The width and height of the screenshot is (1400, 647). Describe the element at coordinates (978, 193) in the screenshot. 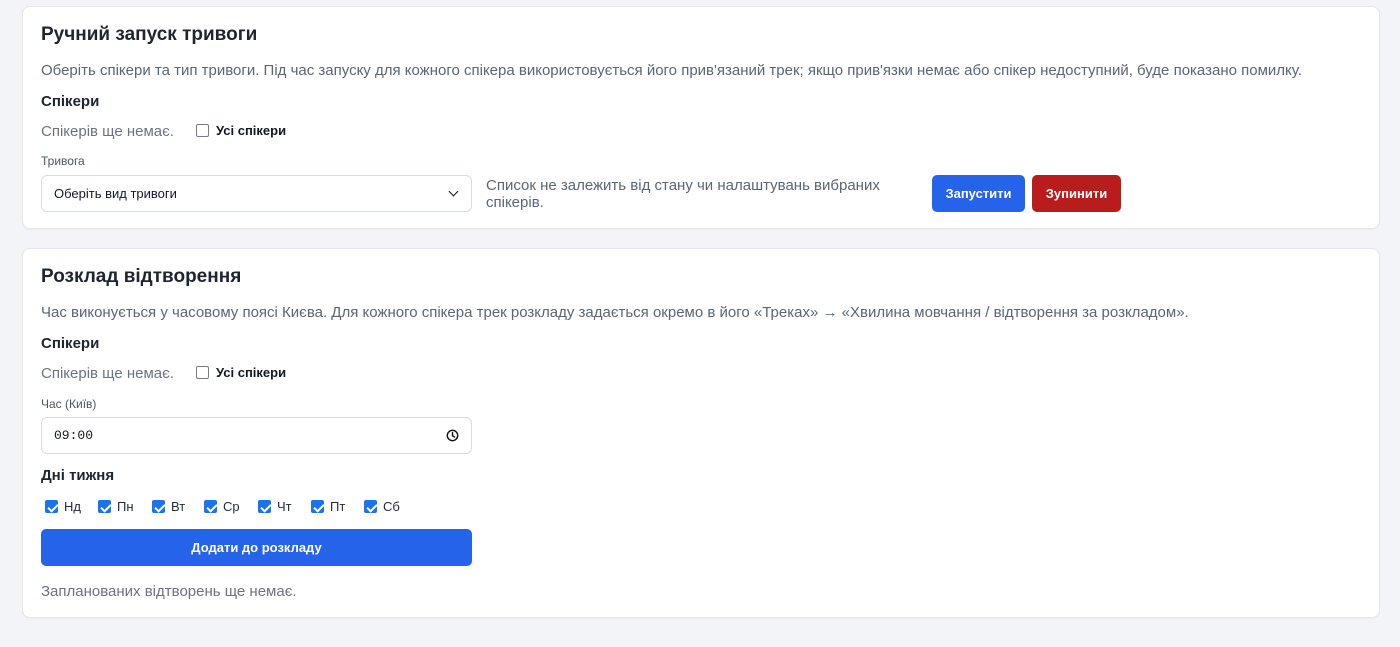

I see `start-alarm-button: Запустити` at that location.